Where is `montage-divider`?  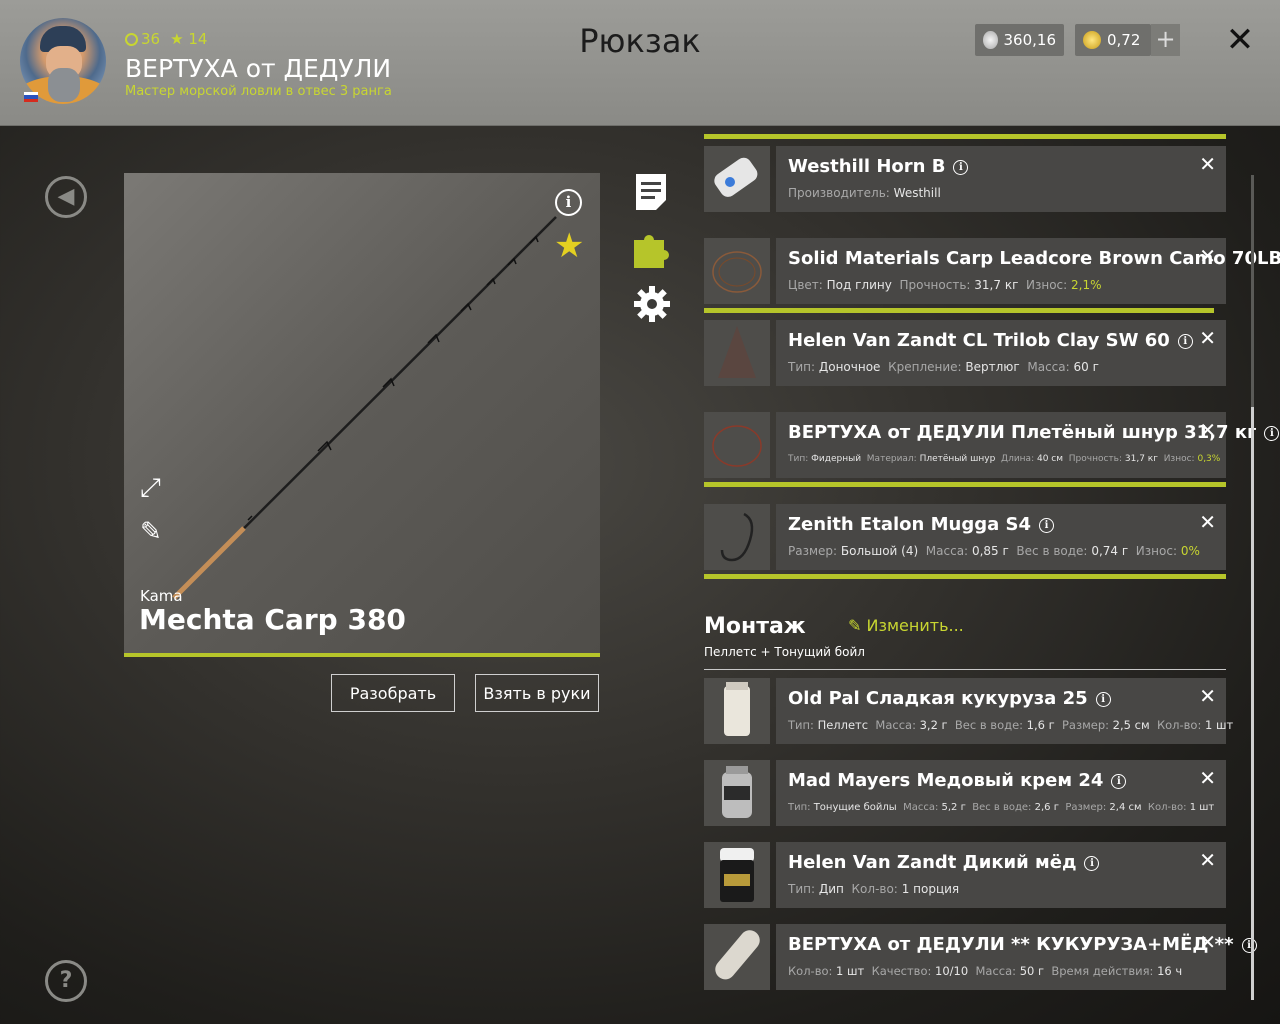 montage-divider is located at coordinates (965, 669).